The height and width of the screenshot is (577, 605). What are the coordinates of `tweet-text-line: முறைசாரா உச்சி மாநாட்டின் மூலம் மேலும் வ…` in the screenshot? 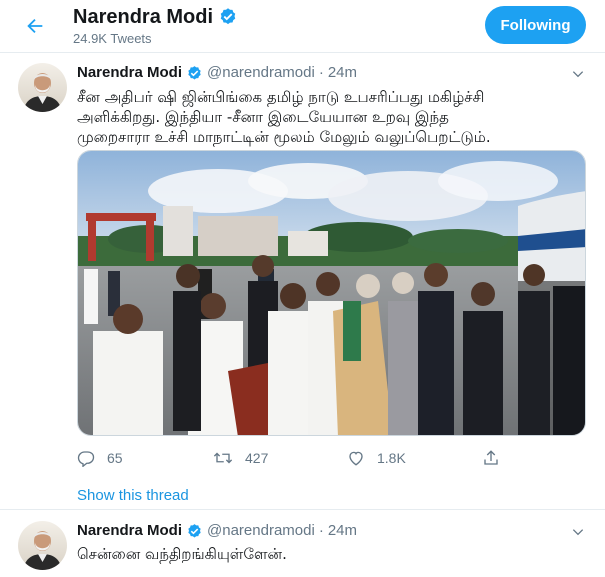 It's located at (284, 137).